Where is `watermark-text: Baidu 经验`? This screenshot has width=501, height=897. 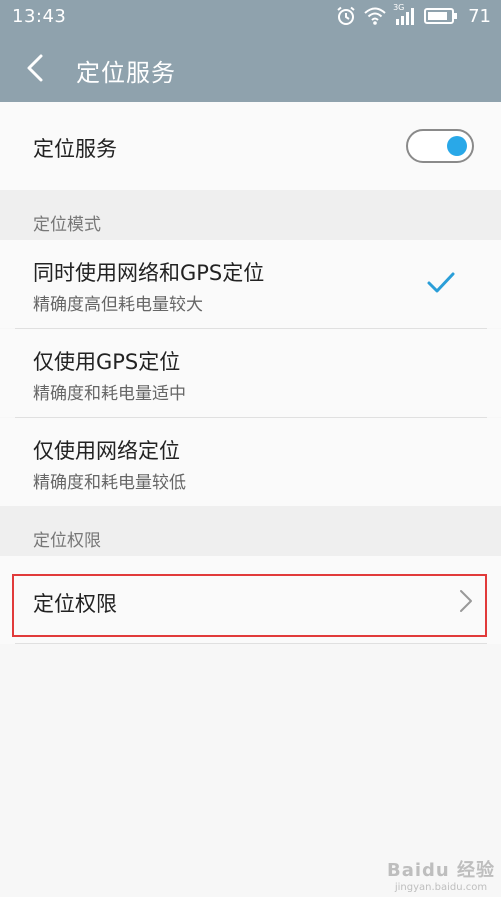 watermark-text: Baidu 经验 is located at coordinates (440, 870).